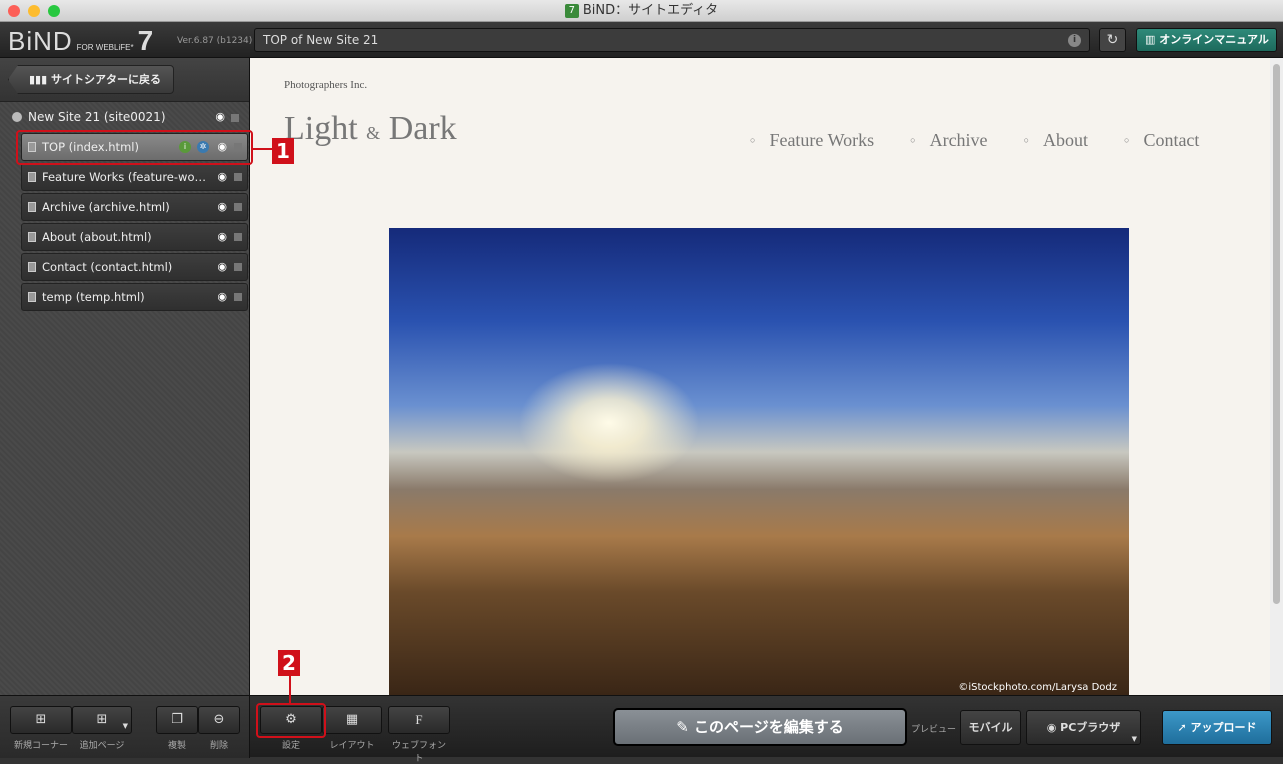 The width and height of the screenshot is (1283, 764). What do you see at coordinates (134, 267) in the screenshot?
I see `page-item: Contact (contact.html) ◉` at bounding box center [134, 267].